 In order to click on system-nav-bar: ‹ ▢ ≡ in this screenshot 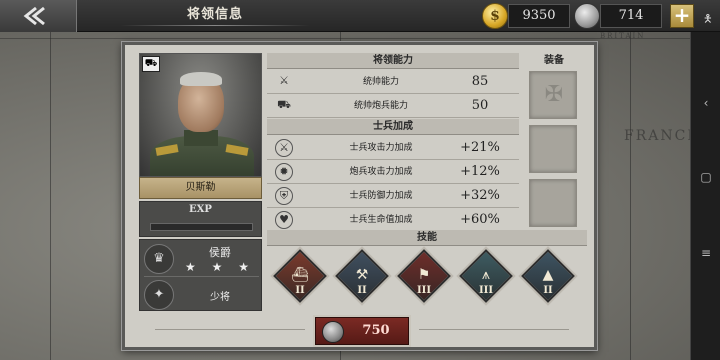, I will do `click(705, 196)`.